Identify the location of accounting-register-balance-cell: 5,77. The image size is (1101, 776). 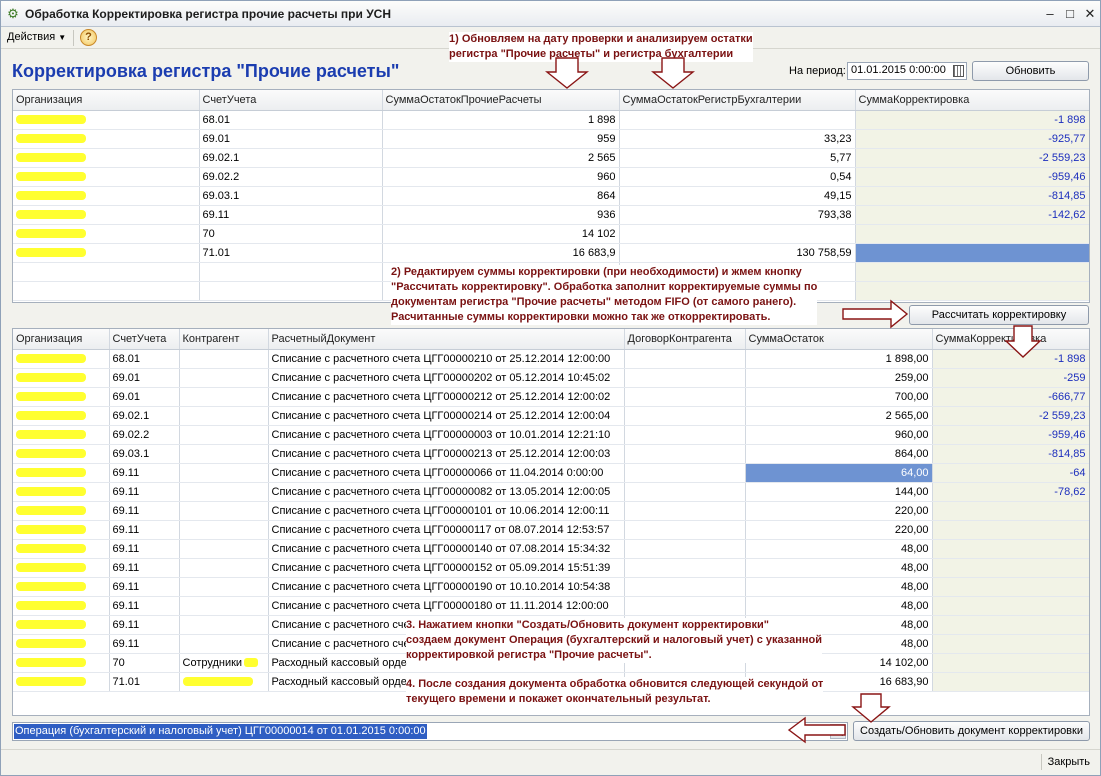
(737, 158).